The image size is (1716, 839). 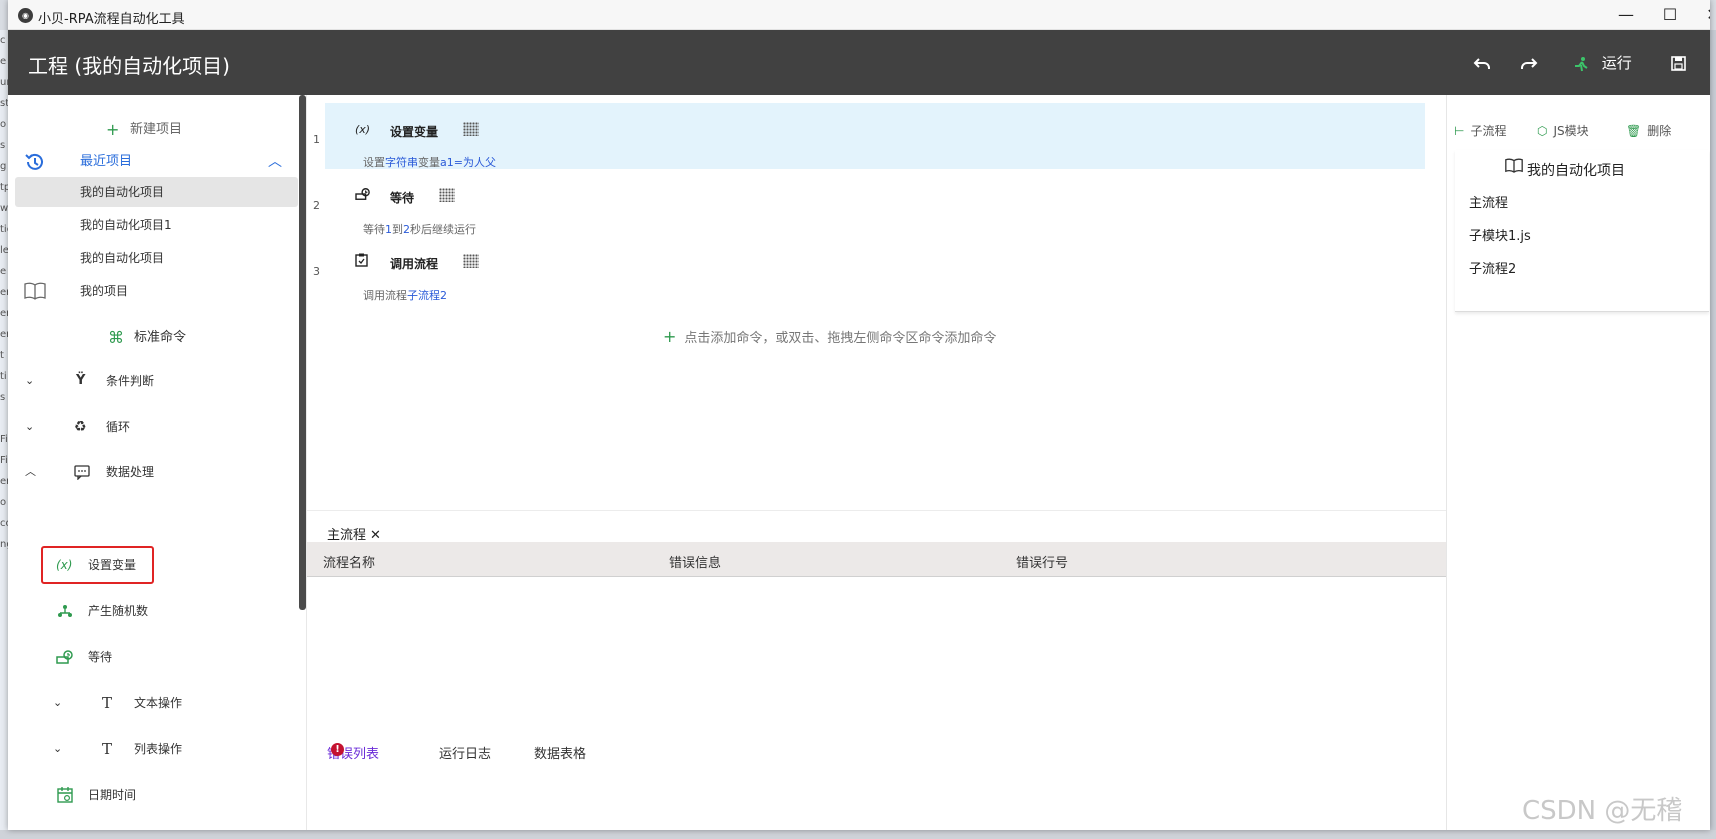 What do you see at coordinates (869, 268) in the screenshot?
I see `command-row: 3 调用流程 调用流程子流程2` at bounding box center [869, 268].